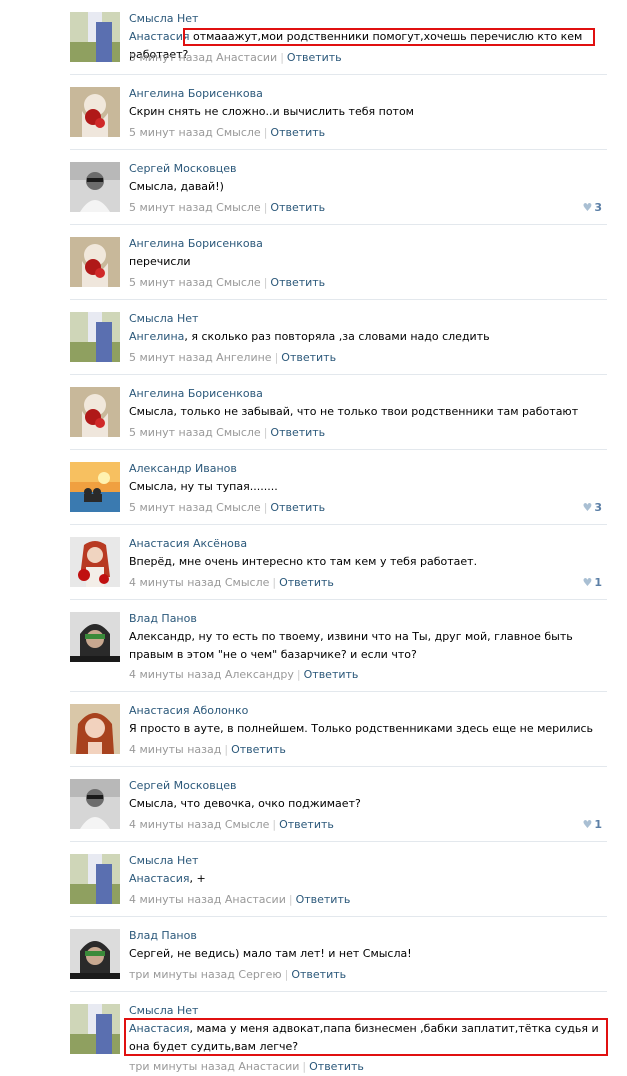  I want to click on comment-text: перечисли, so click(369, 262).